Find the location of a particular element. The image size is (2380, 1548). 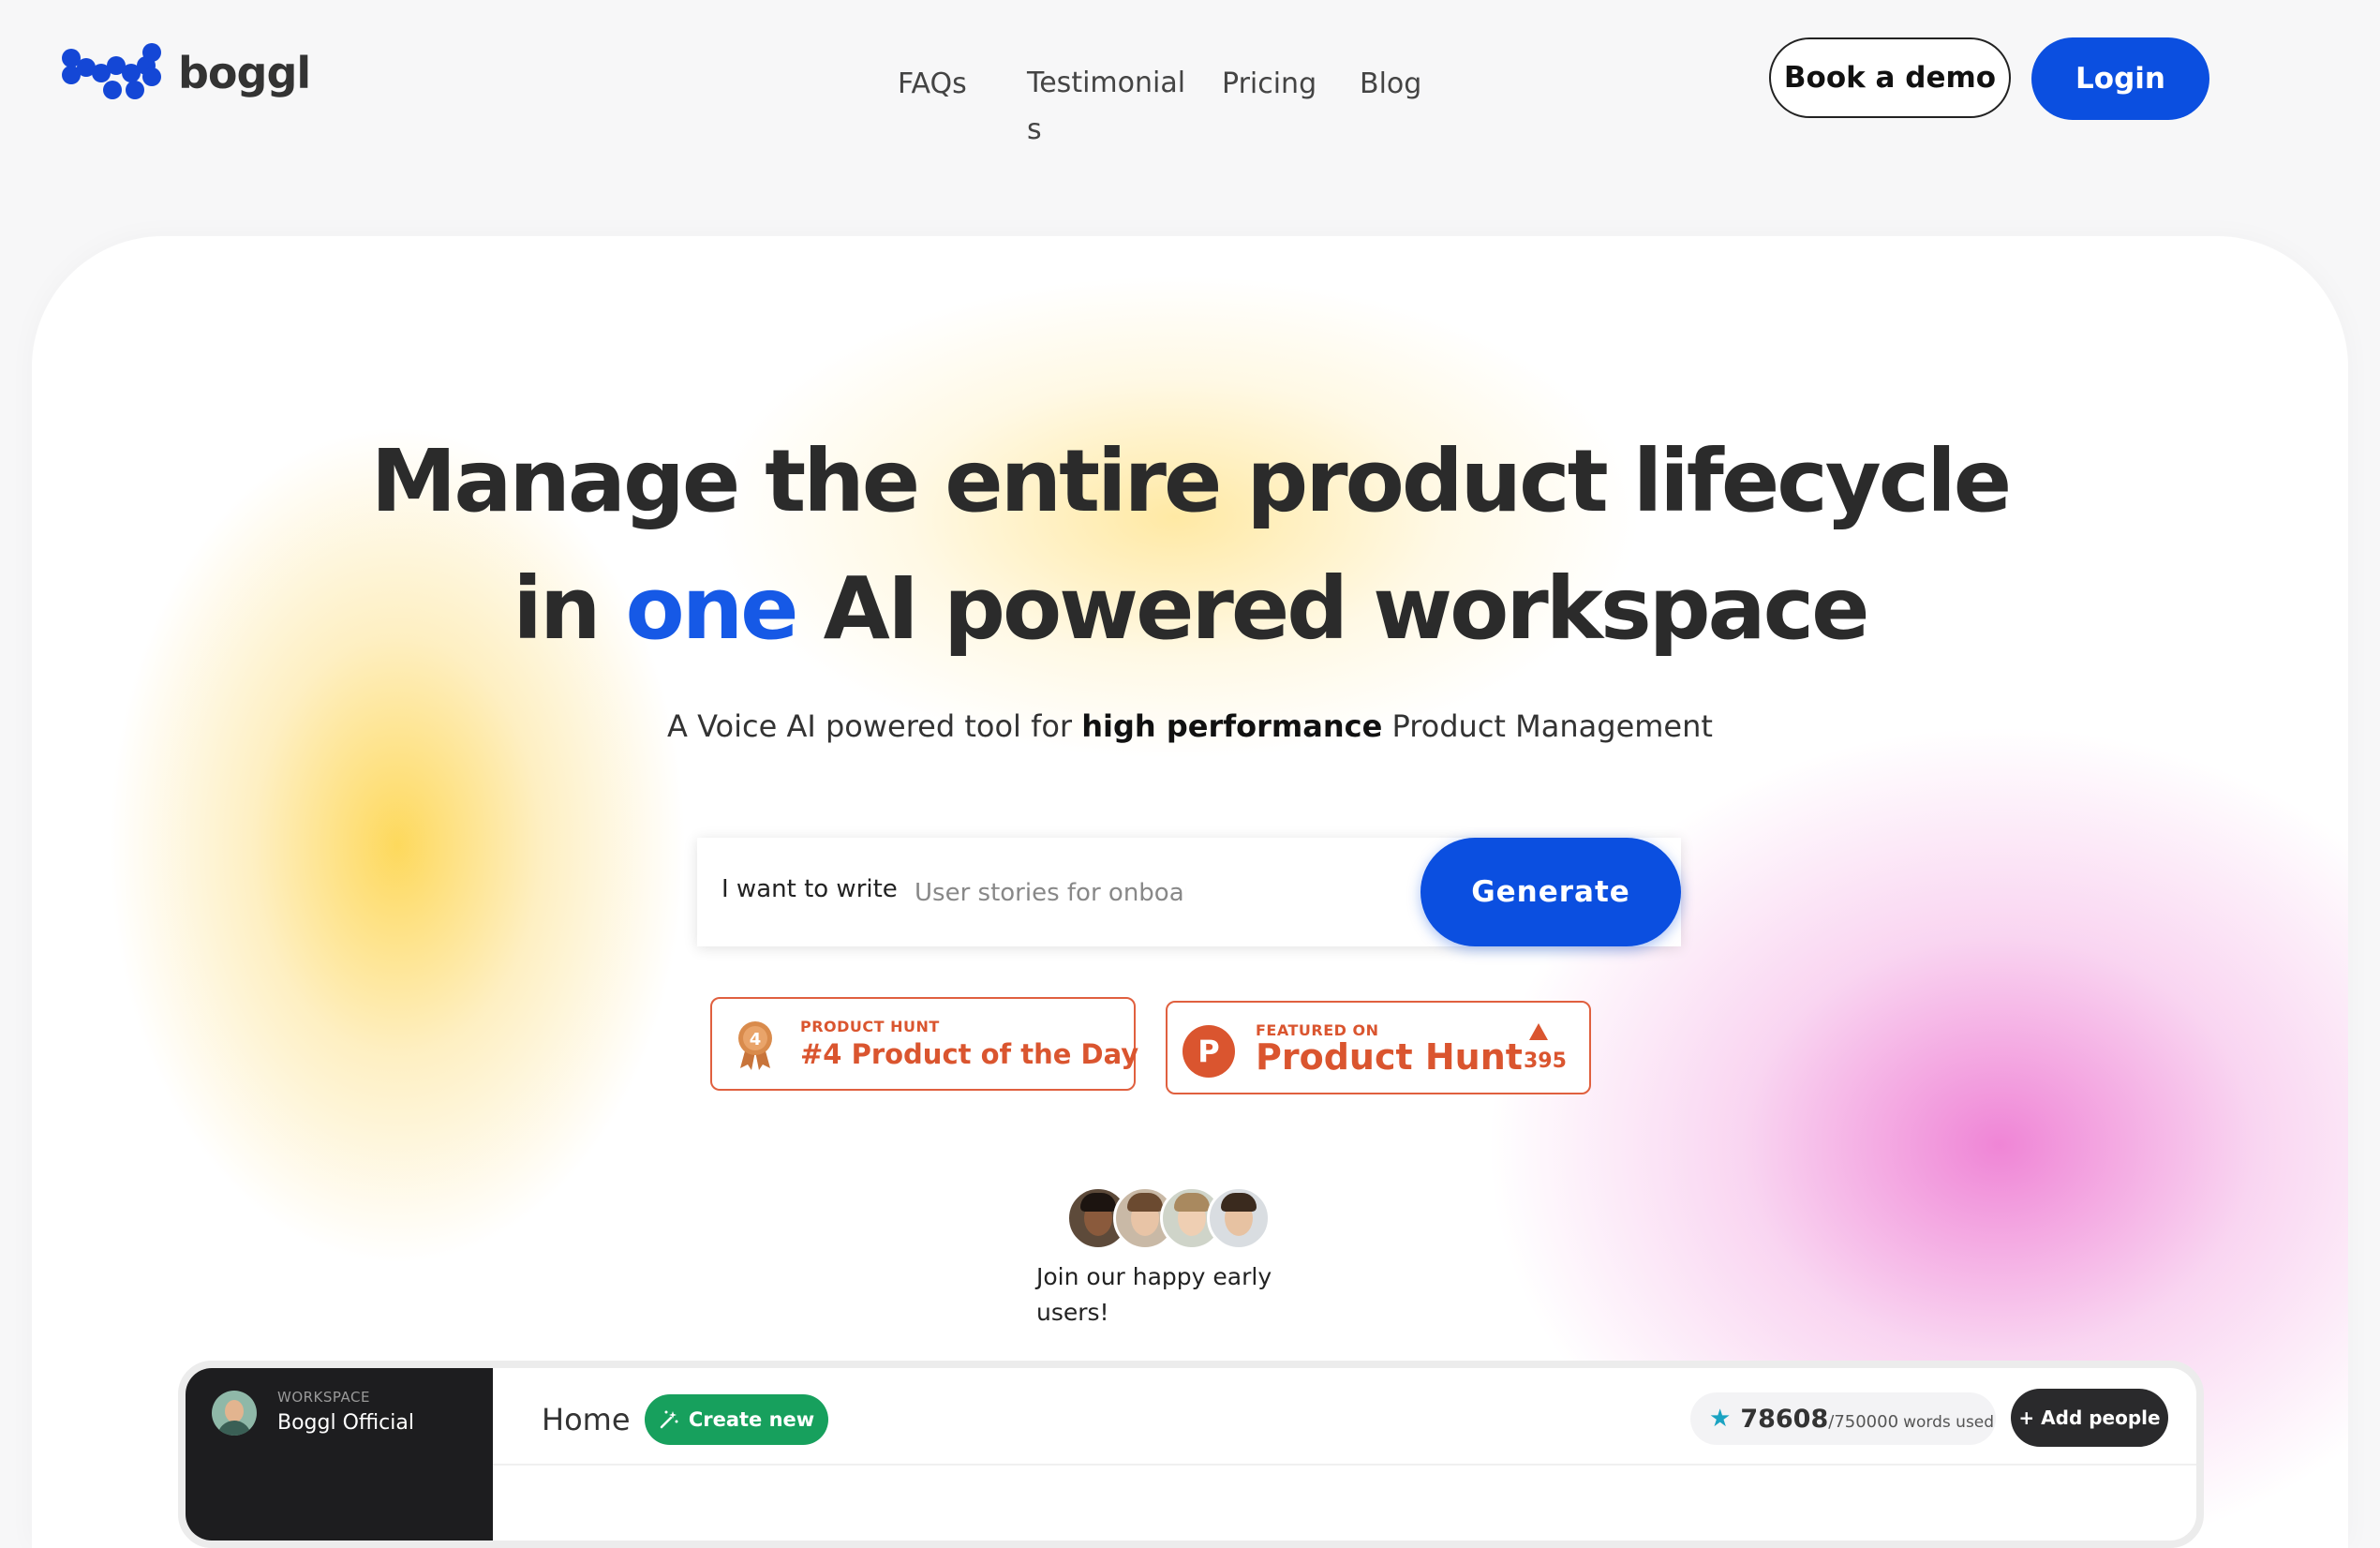

avatar is located at coordinates (1239, 1218).